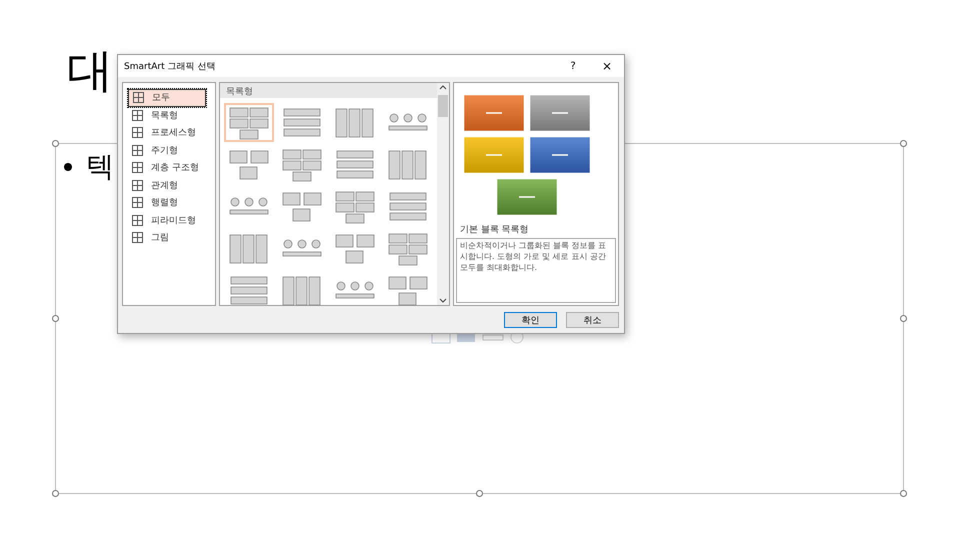 The image size is (966, 545). I want to click on layout-thumbnail, so click(249, 122).